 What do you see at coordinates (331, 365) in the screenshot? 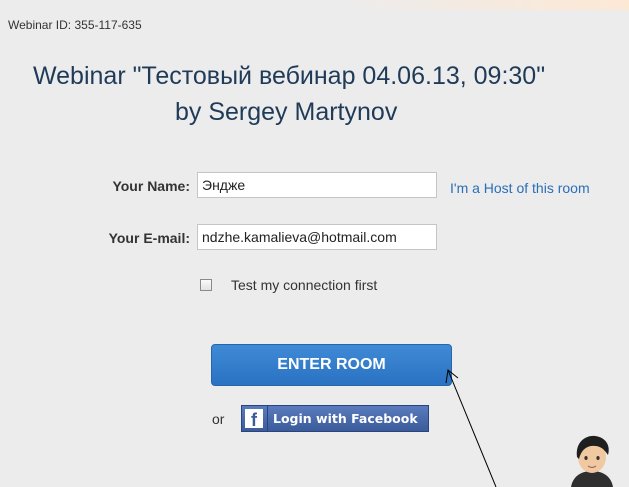
I see `enter-room-button: ENTER ROOM` at bounding box center [331, 365].